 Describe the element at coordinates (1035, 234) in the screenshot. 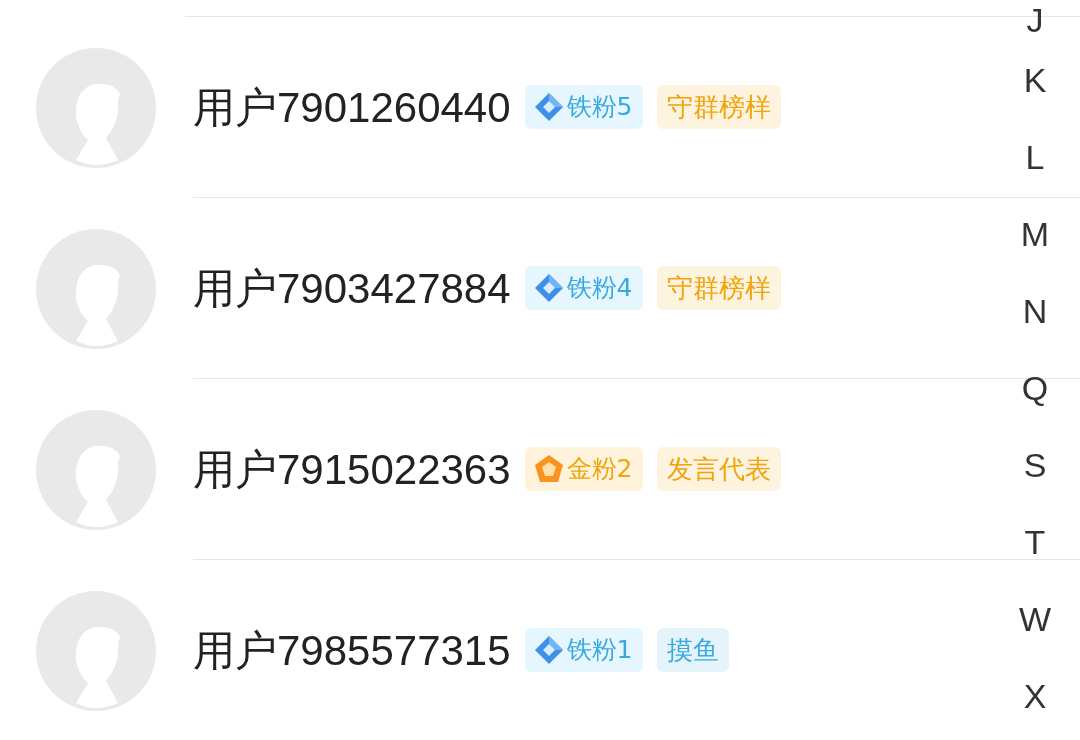

I see `index-letter: M` at that location.